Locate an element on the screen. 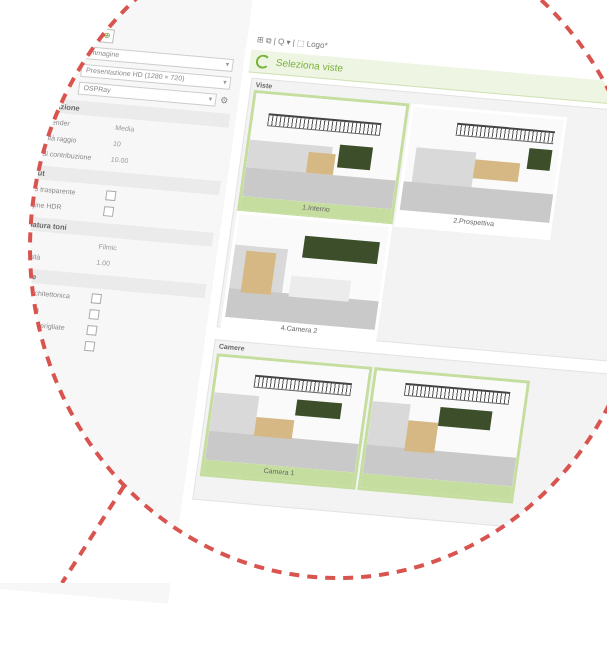 This screenshot has height=645, width=607. add-icon: ⊕ is located at coordinates (107, 36).